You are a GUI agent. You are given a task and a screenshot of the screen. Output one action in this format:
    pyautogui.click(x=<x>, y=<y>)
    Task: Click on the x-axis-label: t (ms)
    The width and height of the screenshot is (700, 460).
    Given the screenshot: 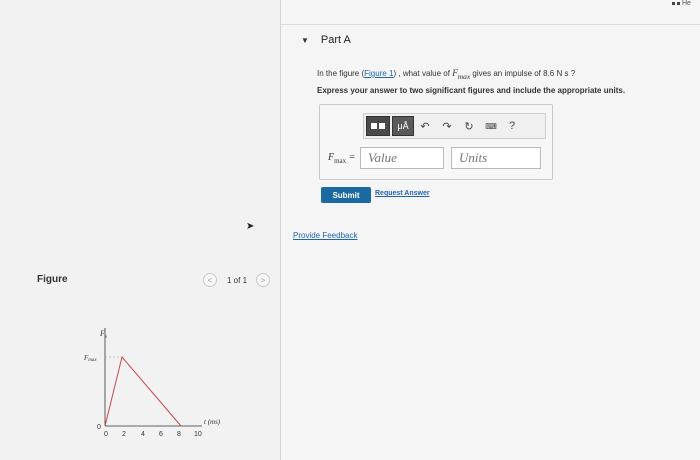 What is the action you would take?
    pyautogui.click(x=212, y=422)
    